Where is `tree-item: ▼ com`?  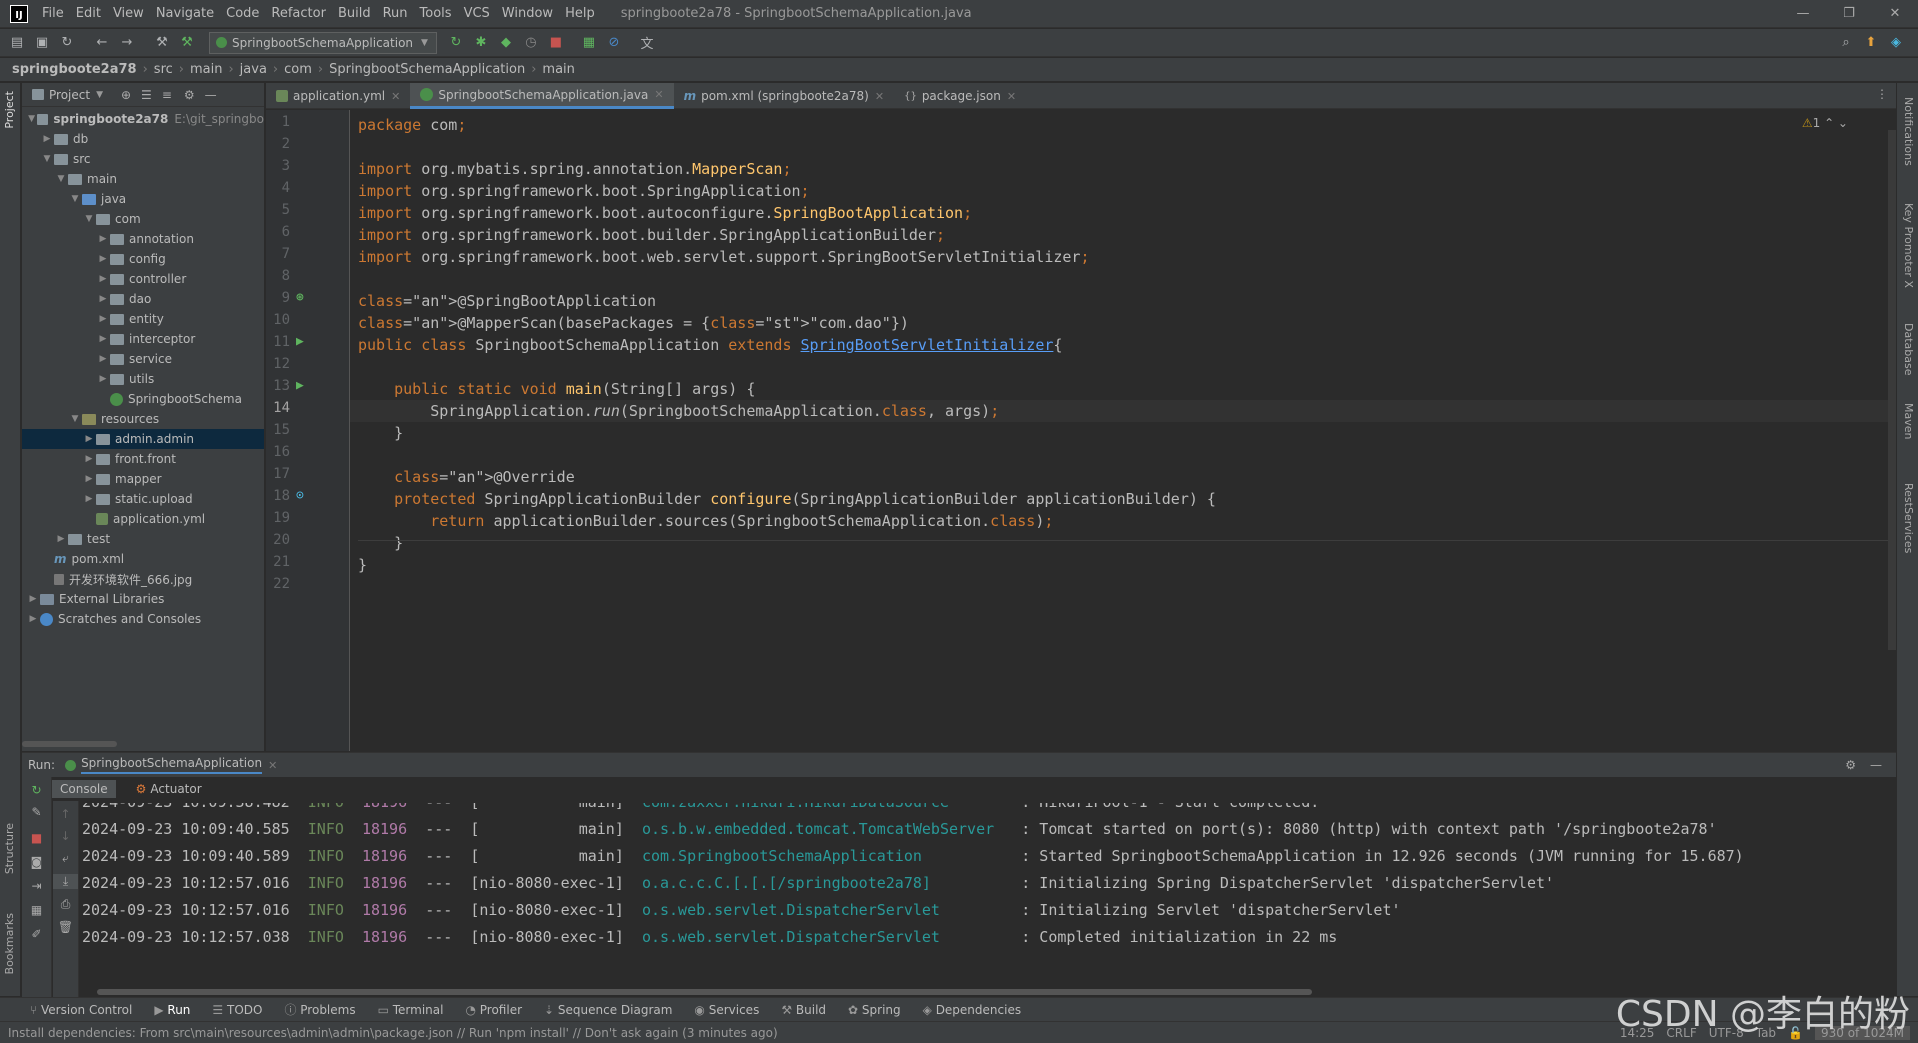 tree-item: ▼ com is located at coordinates (143, 219).